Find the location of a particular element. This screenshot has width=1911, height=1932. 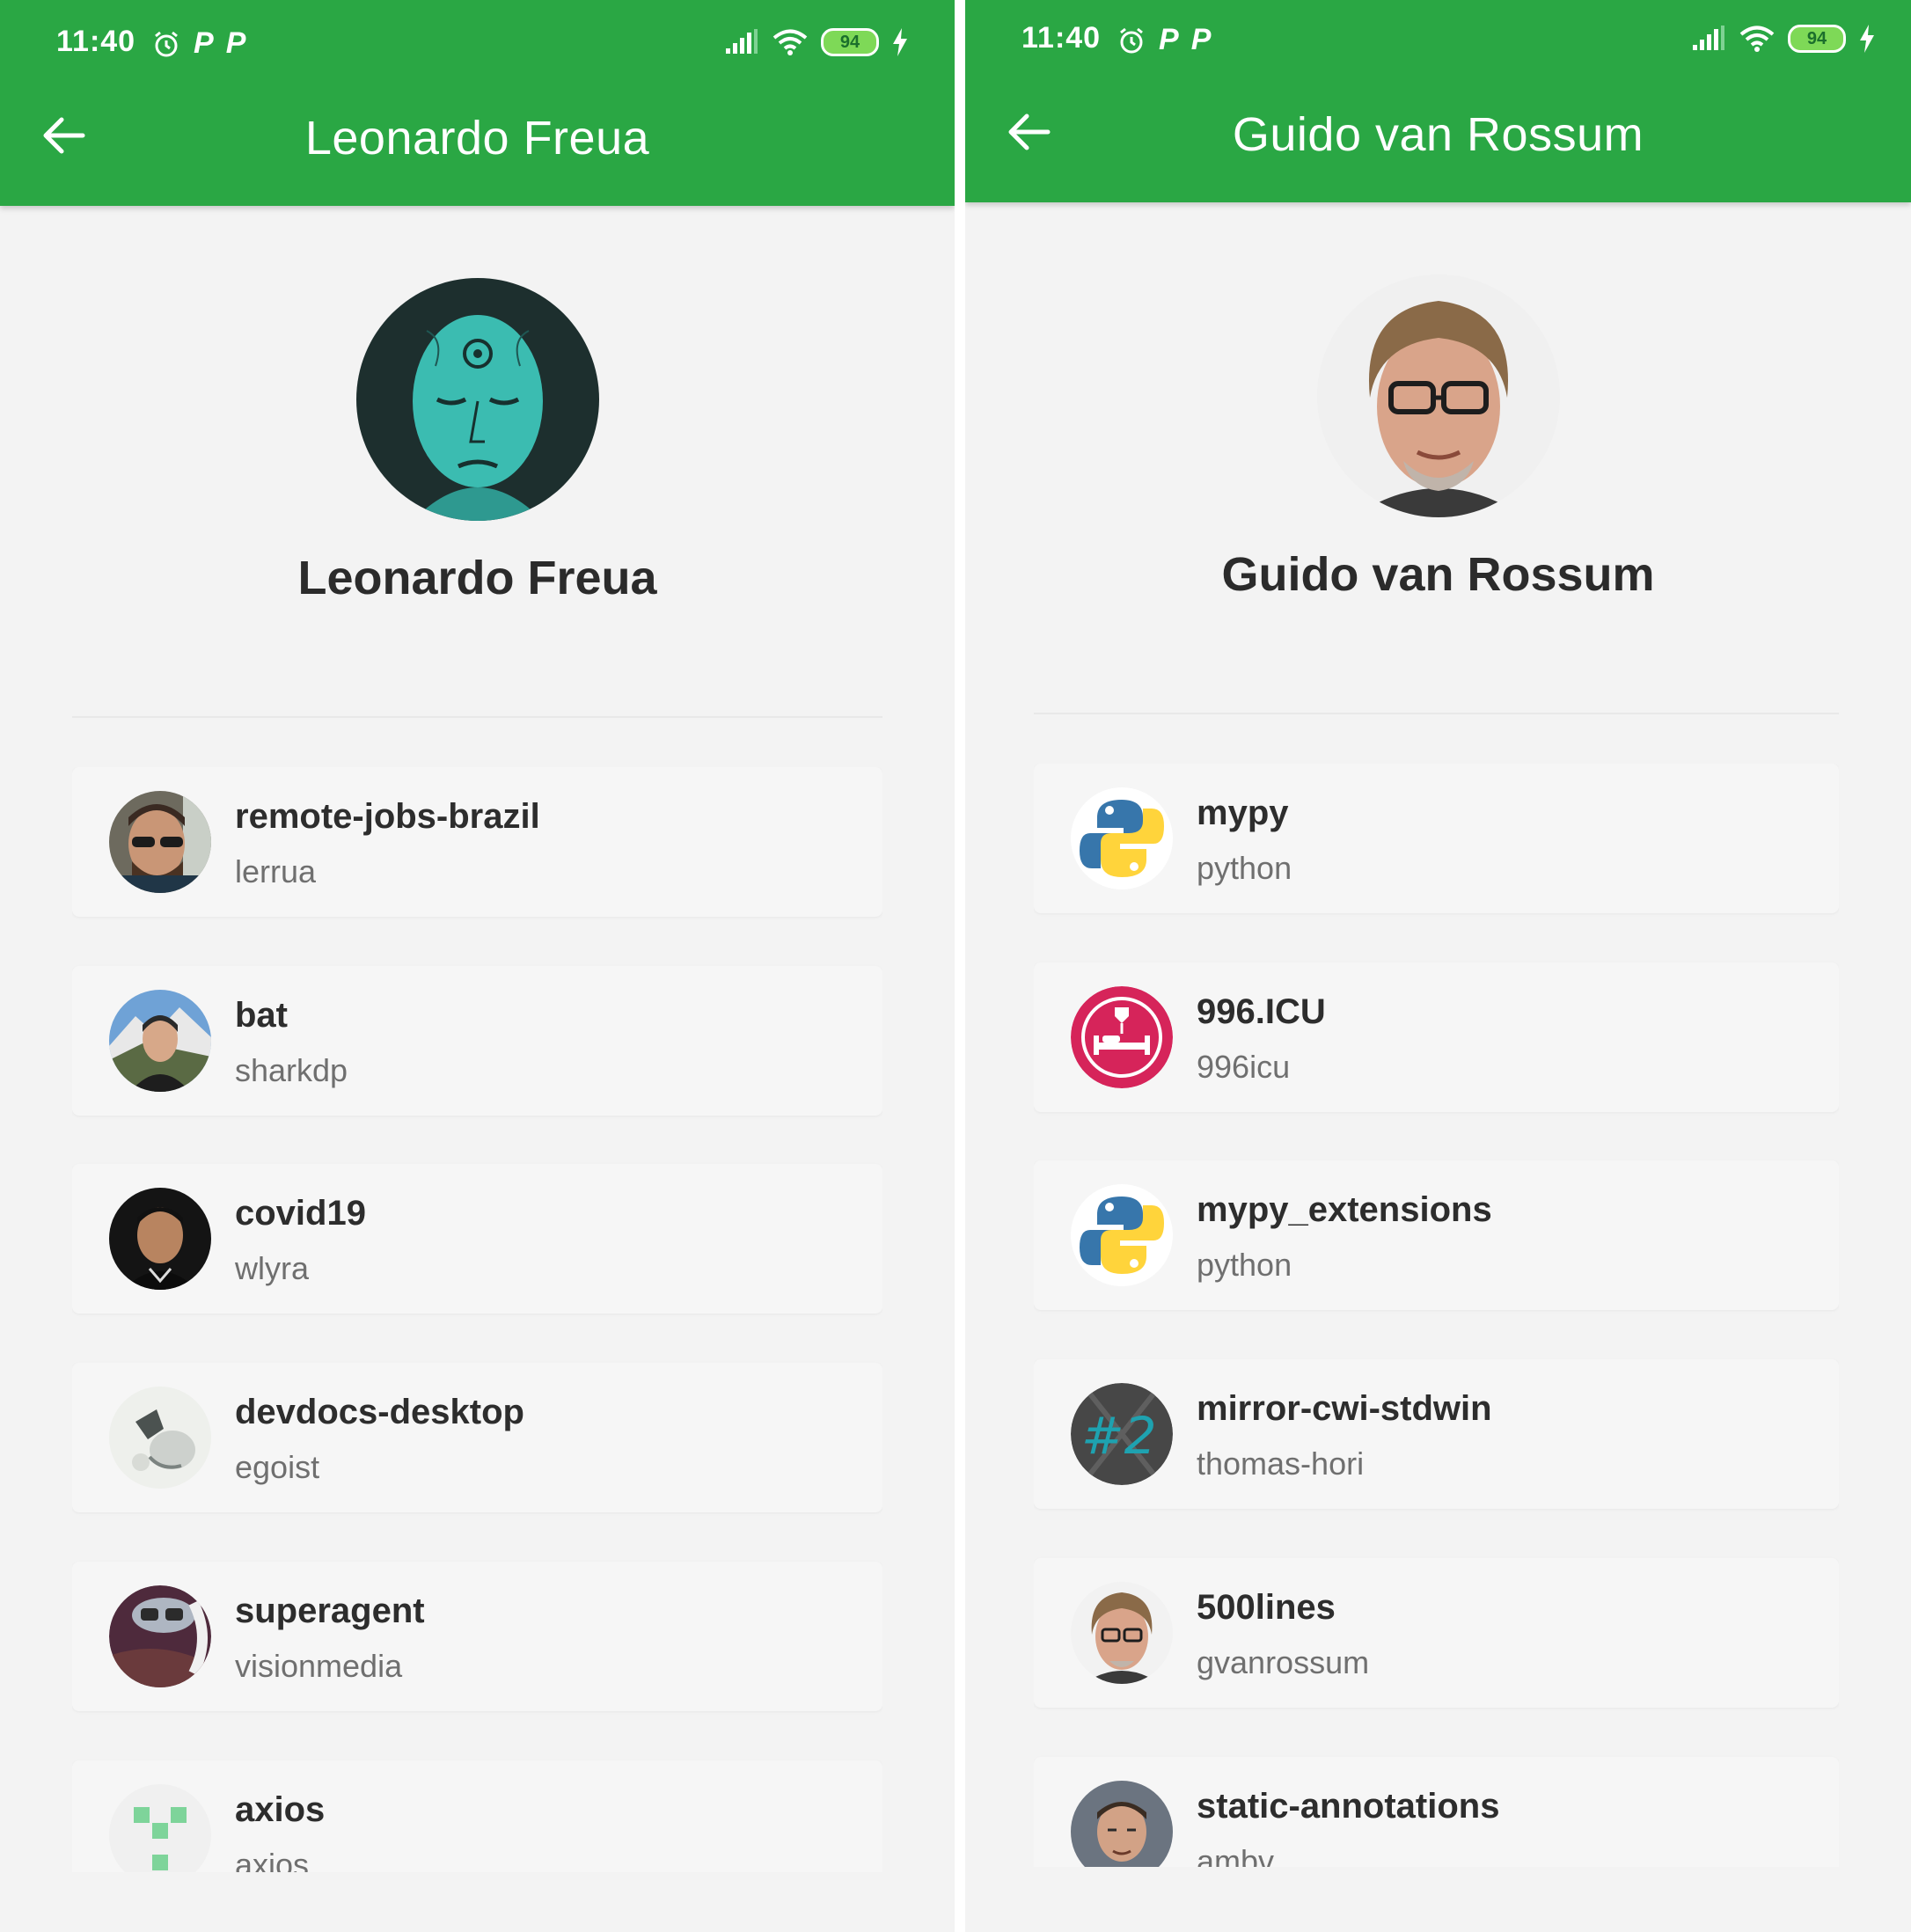

repo-name: bat is located at coordinates (261, 1015).